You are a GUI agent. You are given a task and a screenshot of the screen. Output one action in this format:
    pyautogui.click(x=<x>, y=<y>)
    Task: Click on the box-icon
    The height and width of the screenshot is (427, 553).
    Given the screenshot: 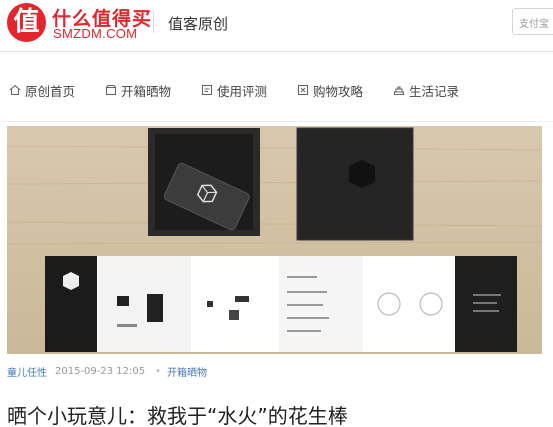 What is the action you would take?
    pyautogui.click(x=111, y=90)
    